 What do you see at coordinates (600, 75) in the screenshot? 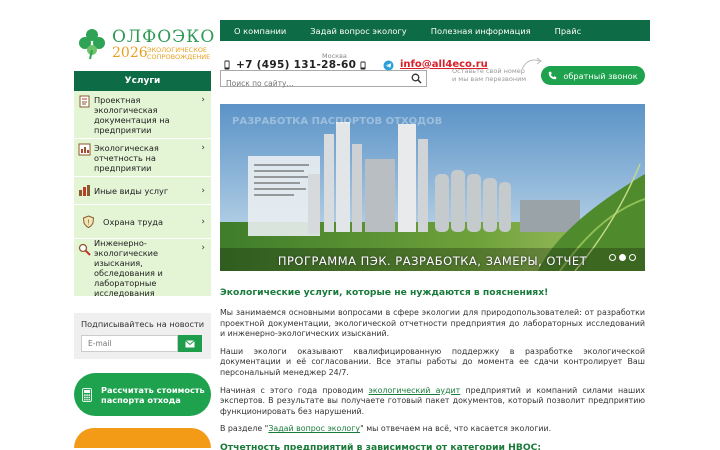
I see `callback-label: обратный звонок` at bounding box center [600, 75].